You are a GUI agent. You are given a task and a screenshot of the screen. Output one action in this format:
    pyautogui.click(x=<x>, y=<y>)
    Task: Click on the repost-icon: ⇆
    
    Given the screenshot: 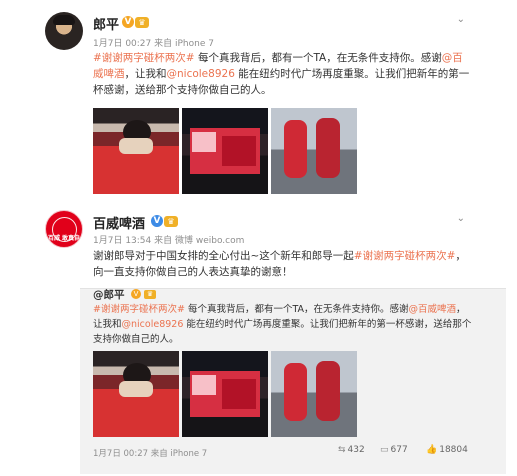 What is the action you would take?
    pyautogui.click(x=342, y=450)
    